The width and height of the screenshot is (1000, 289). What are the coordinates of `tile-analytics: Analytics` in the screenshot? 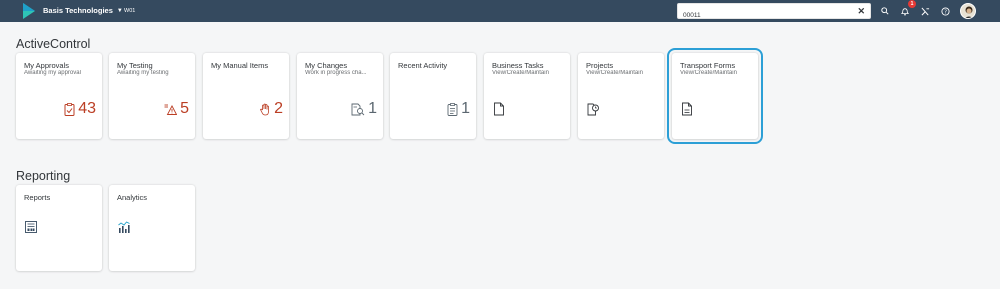 It's located at (152, 228).